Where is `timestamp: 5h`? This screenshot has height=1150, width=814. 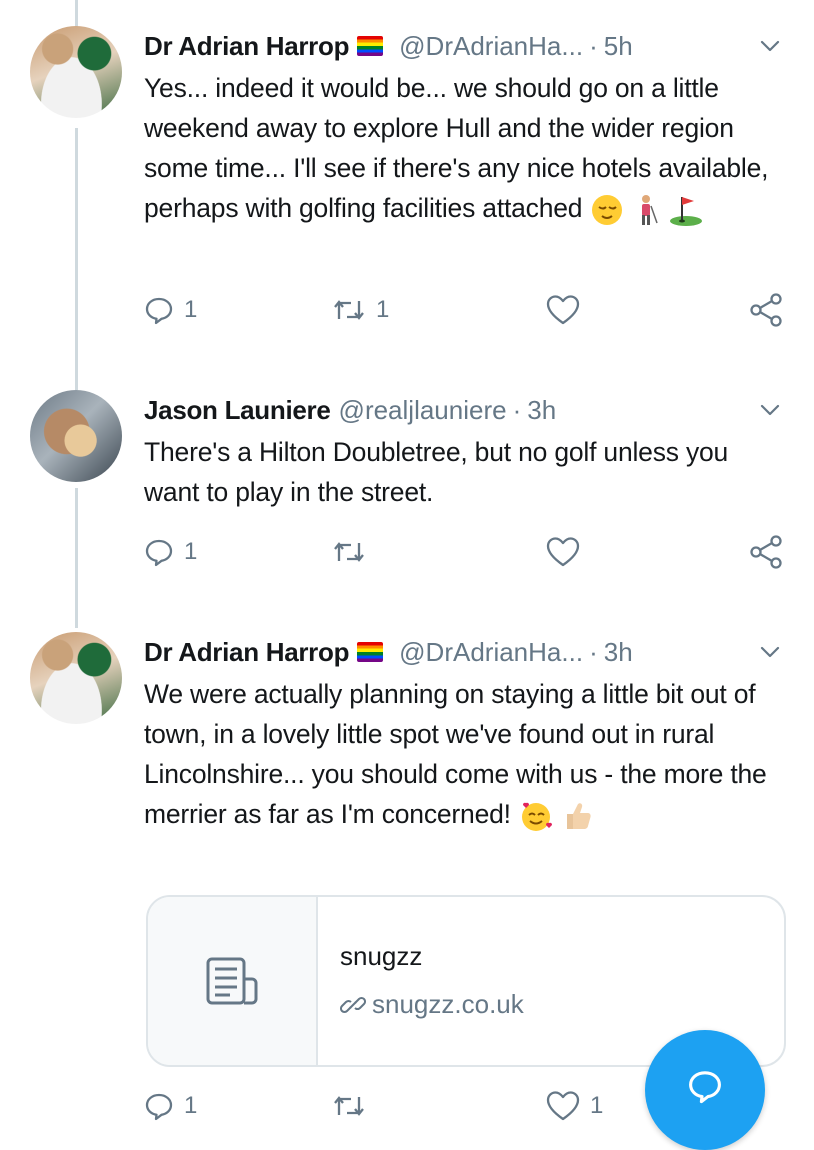
timestamp: 5h is located at coordinates (618, 46).